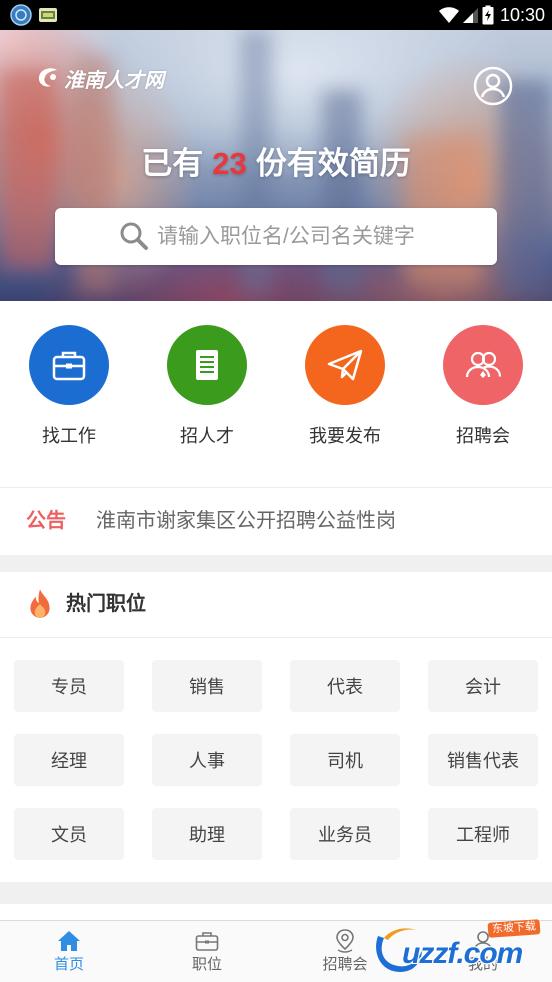 The image size is (552, 982). What do you see at coordinates (207, 760) in the screenshot?
I see `hot-job-tag: 人事` at bounding box center [207, 760].